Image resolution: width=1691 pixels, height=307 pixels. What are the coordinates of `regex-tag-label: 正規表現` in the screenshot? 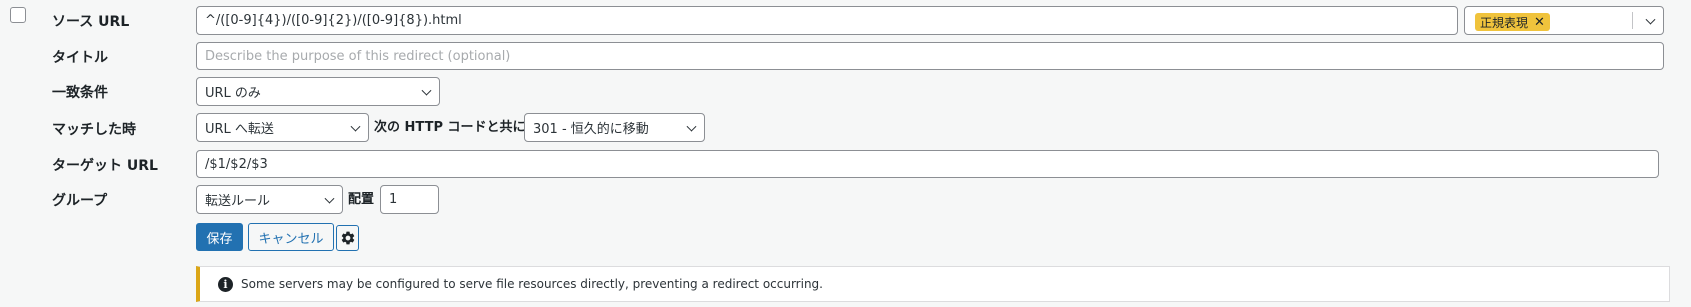 It's located at (1504, 22).